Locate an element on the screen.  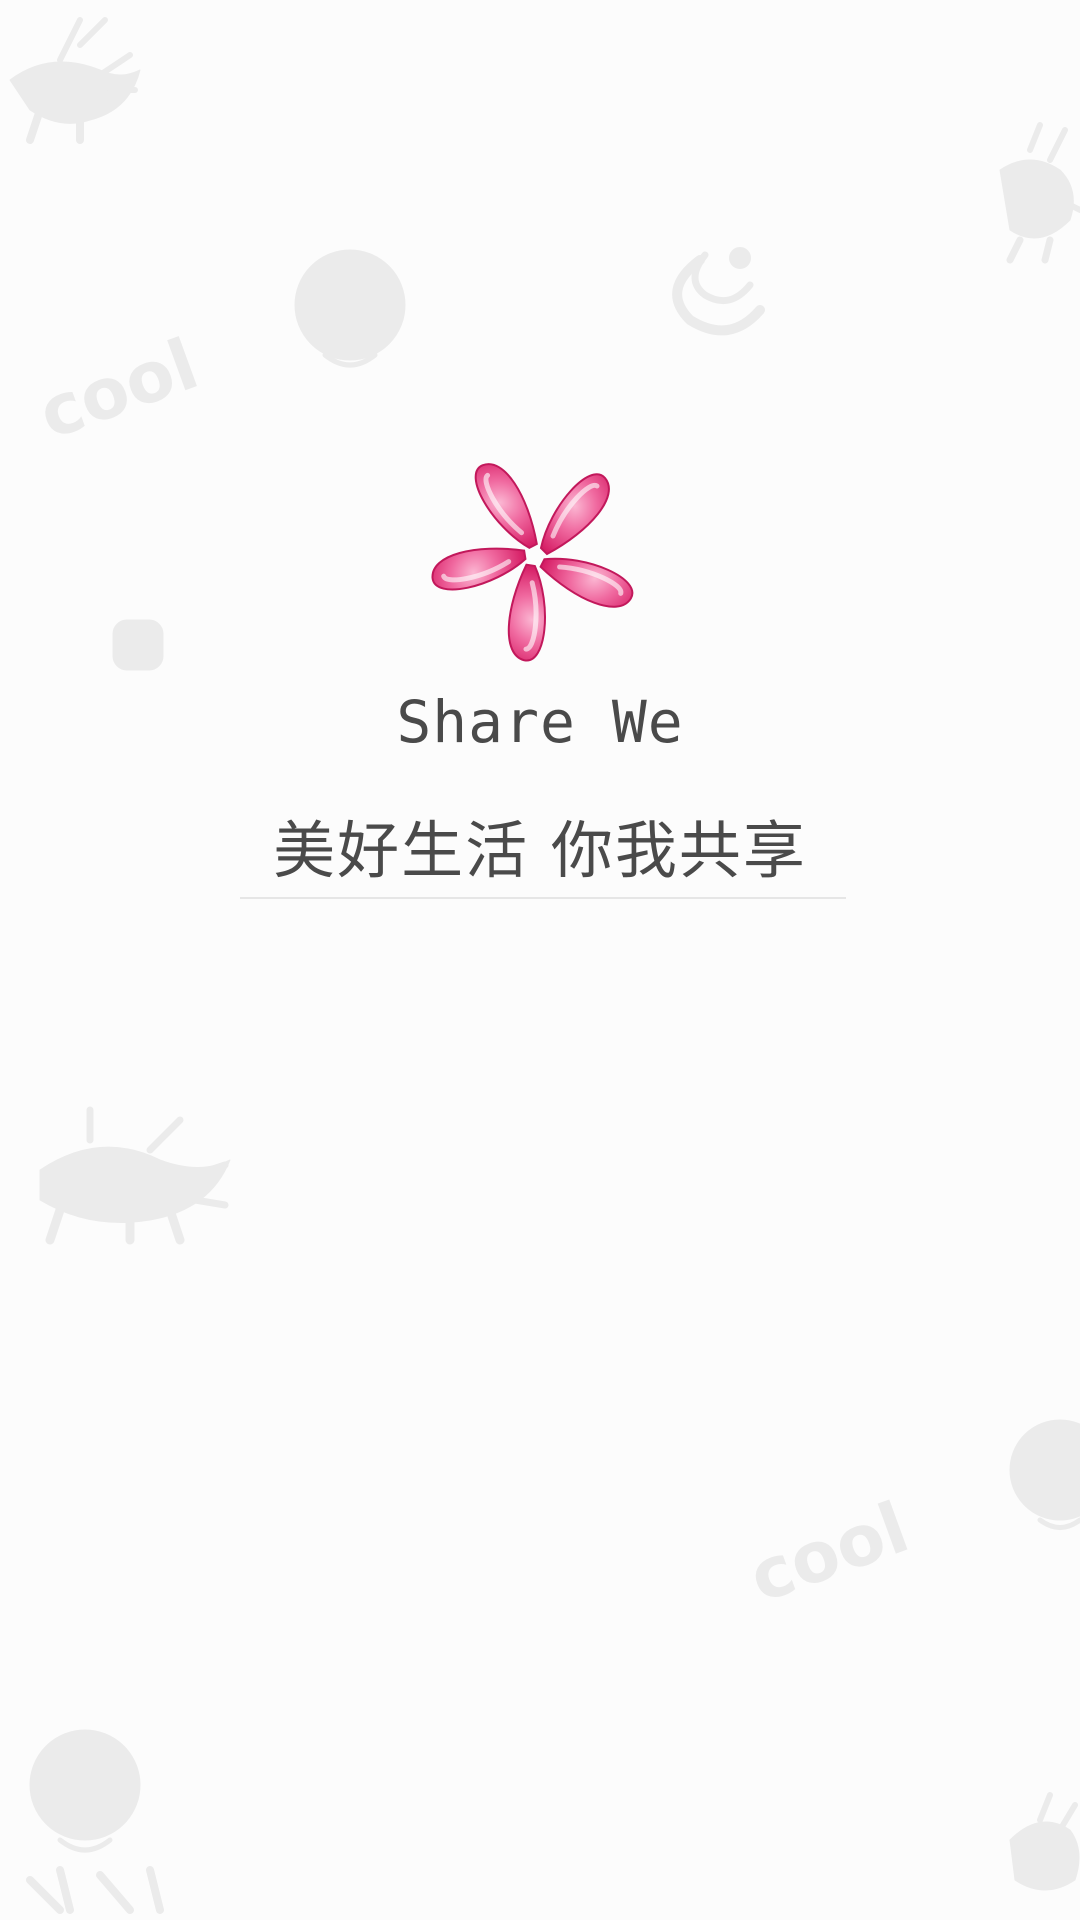
app-name: Share We is located at coordinates (540, 722).